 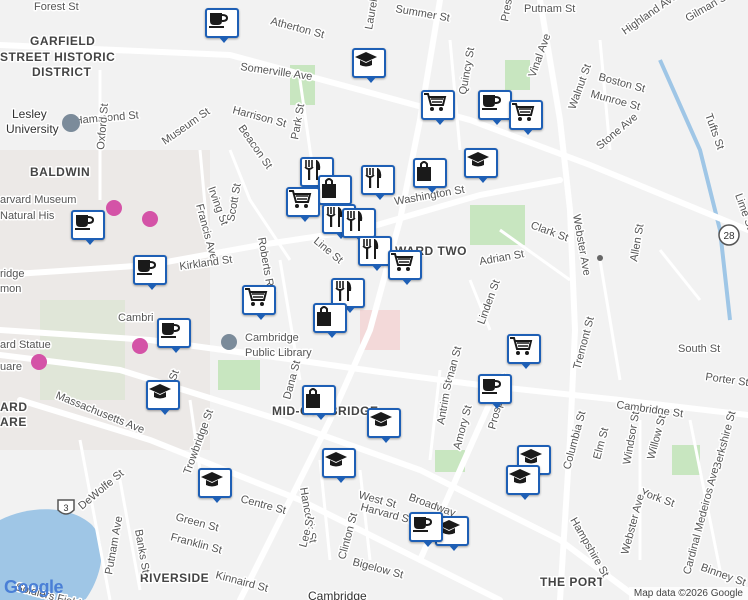 I want to click on svg-text: 3, so click(x=65, y=508).